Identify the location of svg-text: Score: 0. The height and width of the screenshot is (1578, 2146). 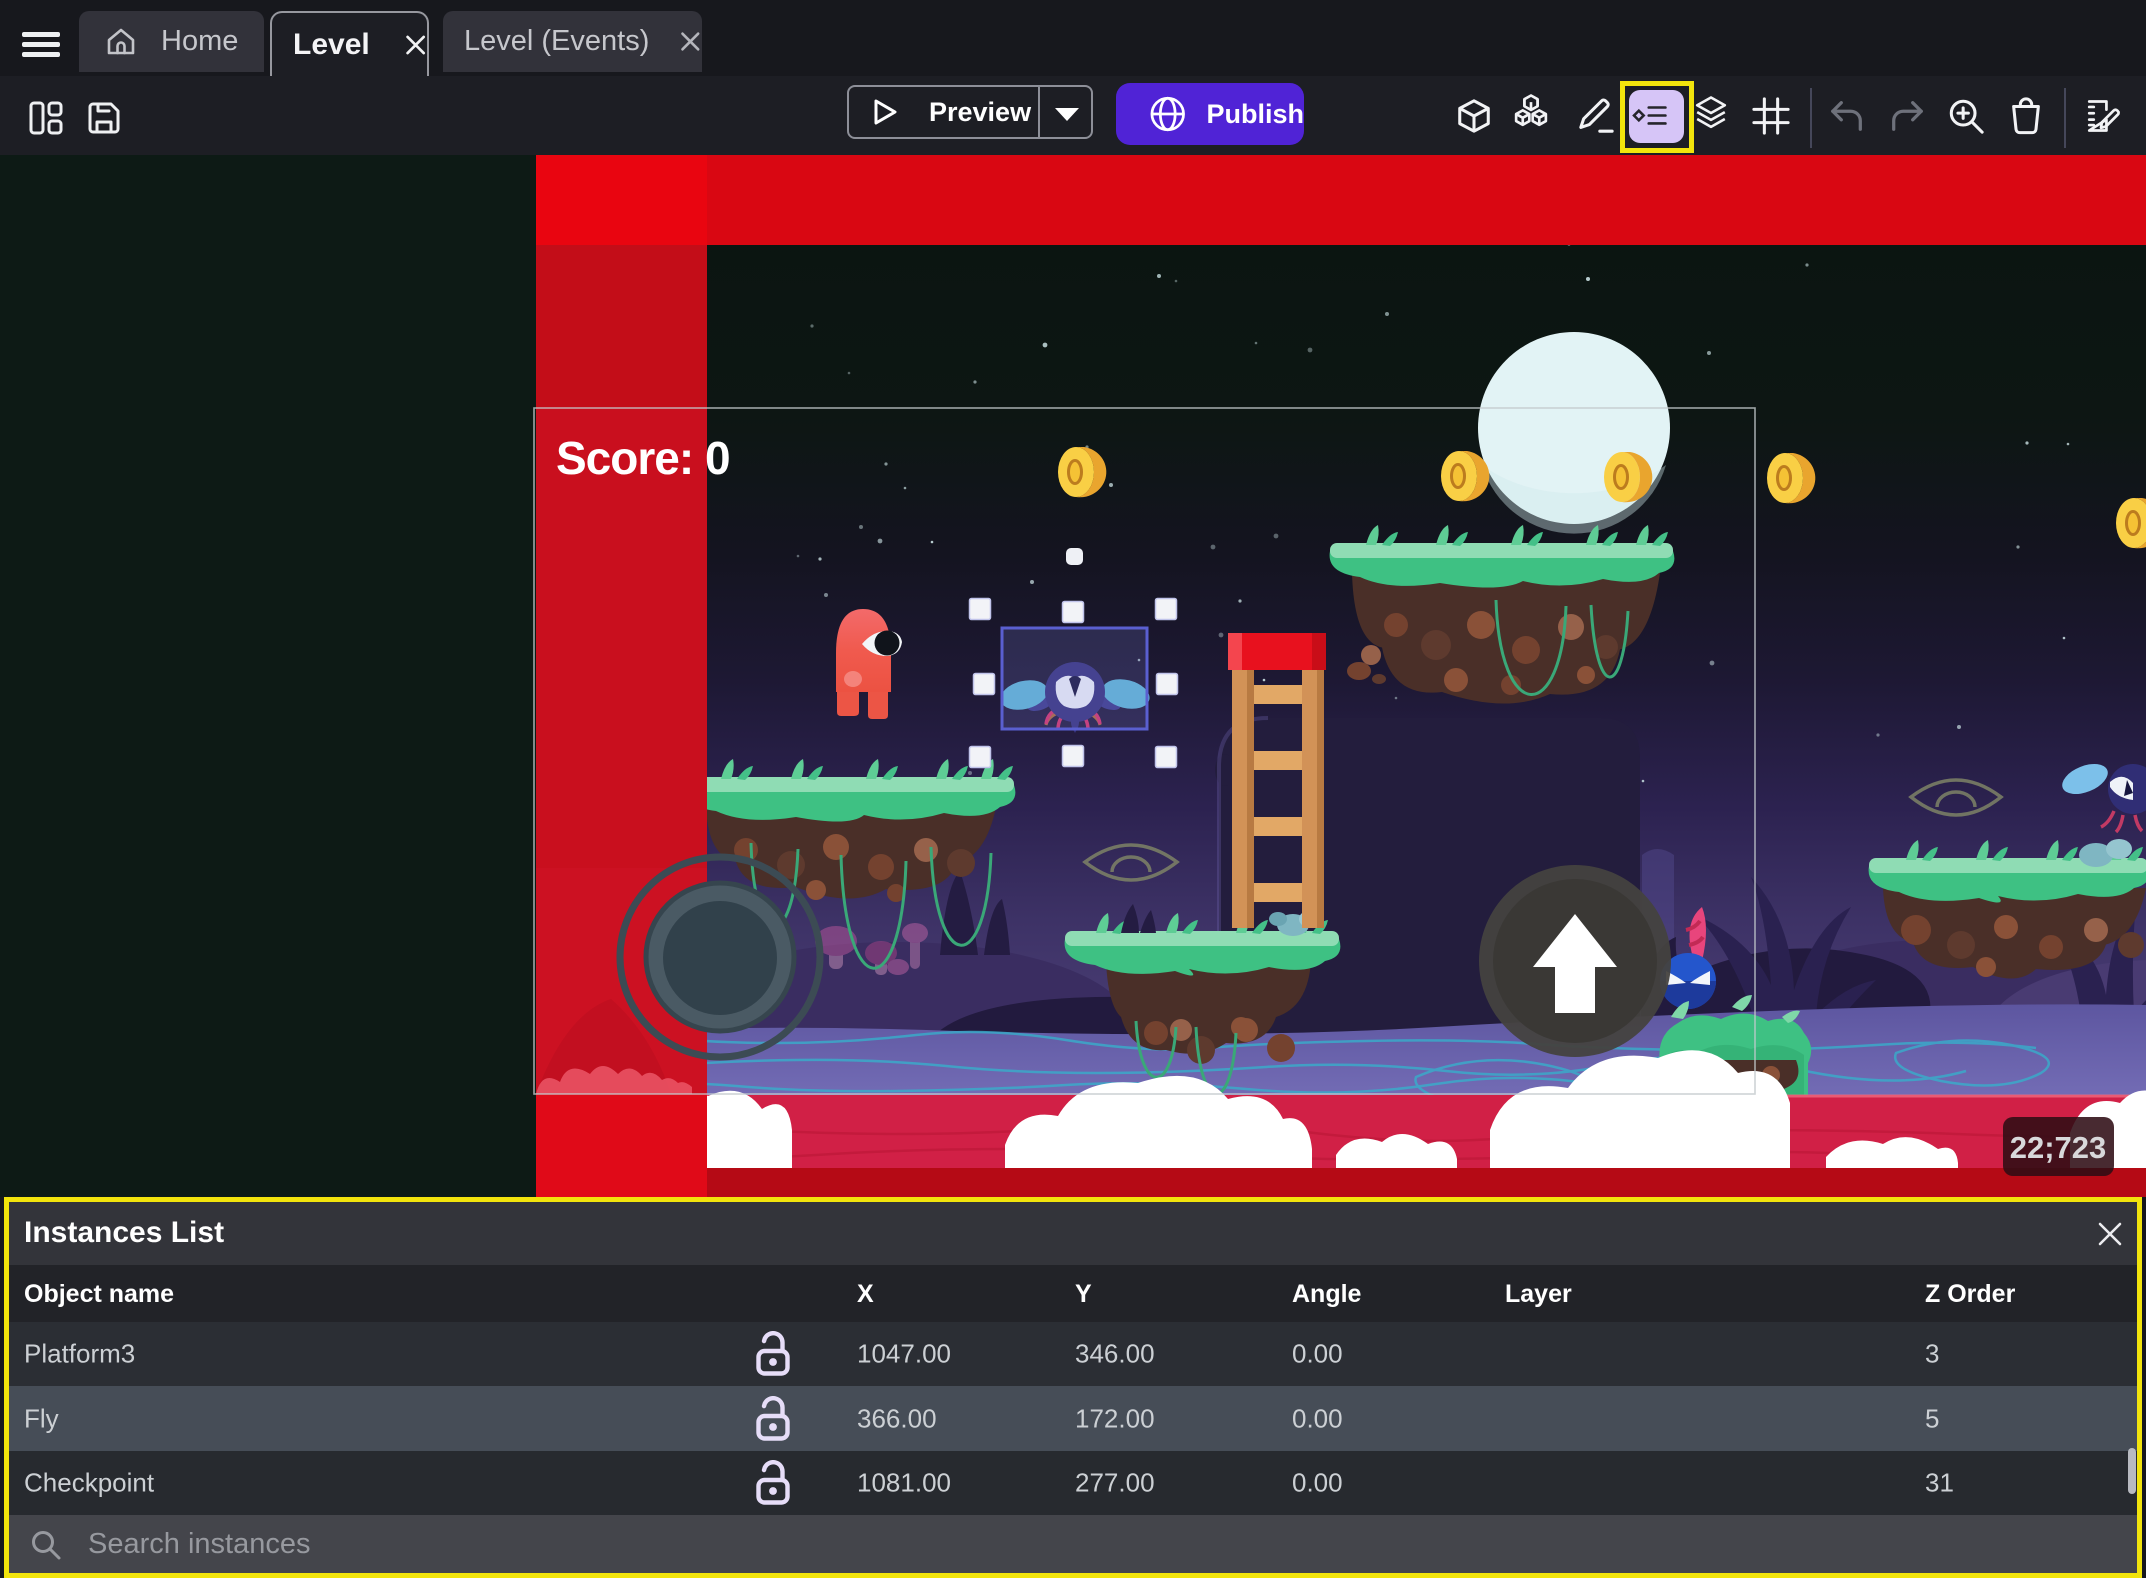
(643, 458).